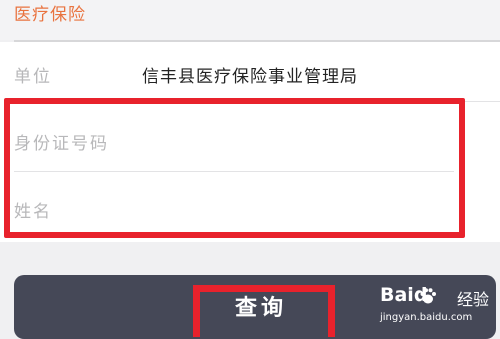 This screenshot has width=500, height=339. Describe the element at coordinates (264, 311) in the screenshot. I see `button-highlight-frame` at that location.